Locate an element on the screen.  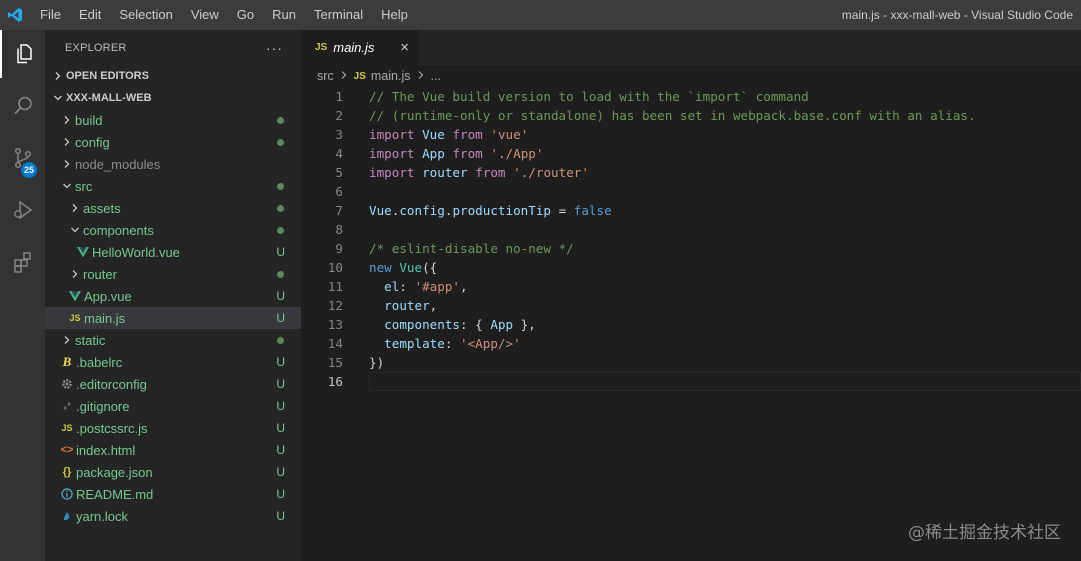
chevron-down-icon is located at coordinates (67, 186).